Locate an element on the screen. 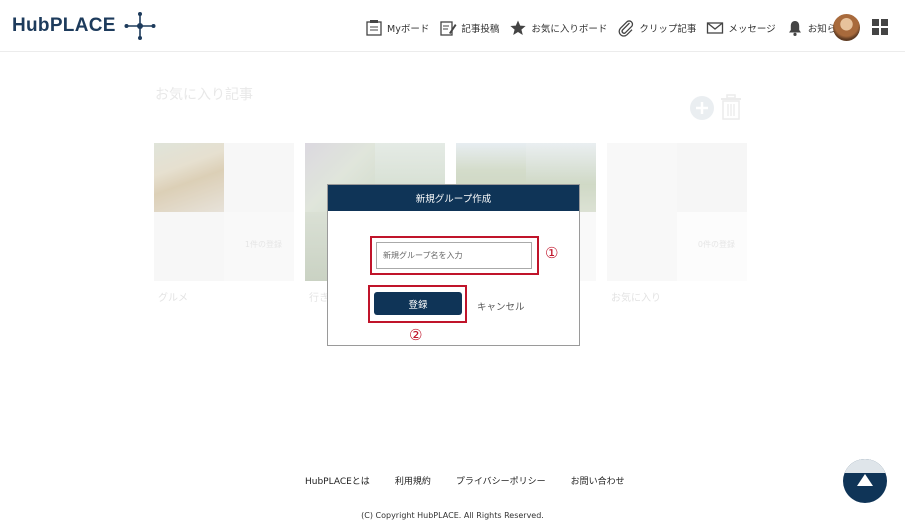 This screenshot has width=905, height=526. user-avatar is located at coordinates (846, 27).